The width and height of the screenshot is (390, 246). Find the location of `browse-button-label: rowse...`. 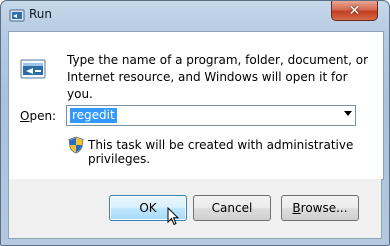

browse-button-label: rowse... is located at coordinates (324, 208).